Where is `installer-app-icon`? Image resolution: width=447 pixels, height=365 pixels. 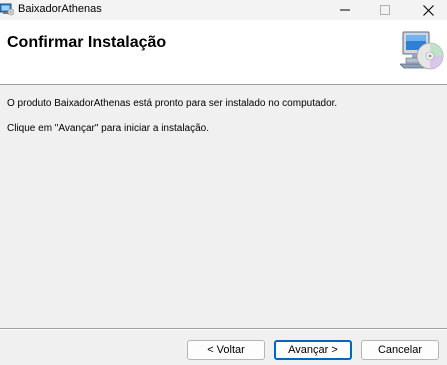 installer-app-icon is located at coordinates (7, 9).